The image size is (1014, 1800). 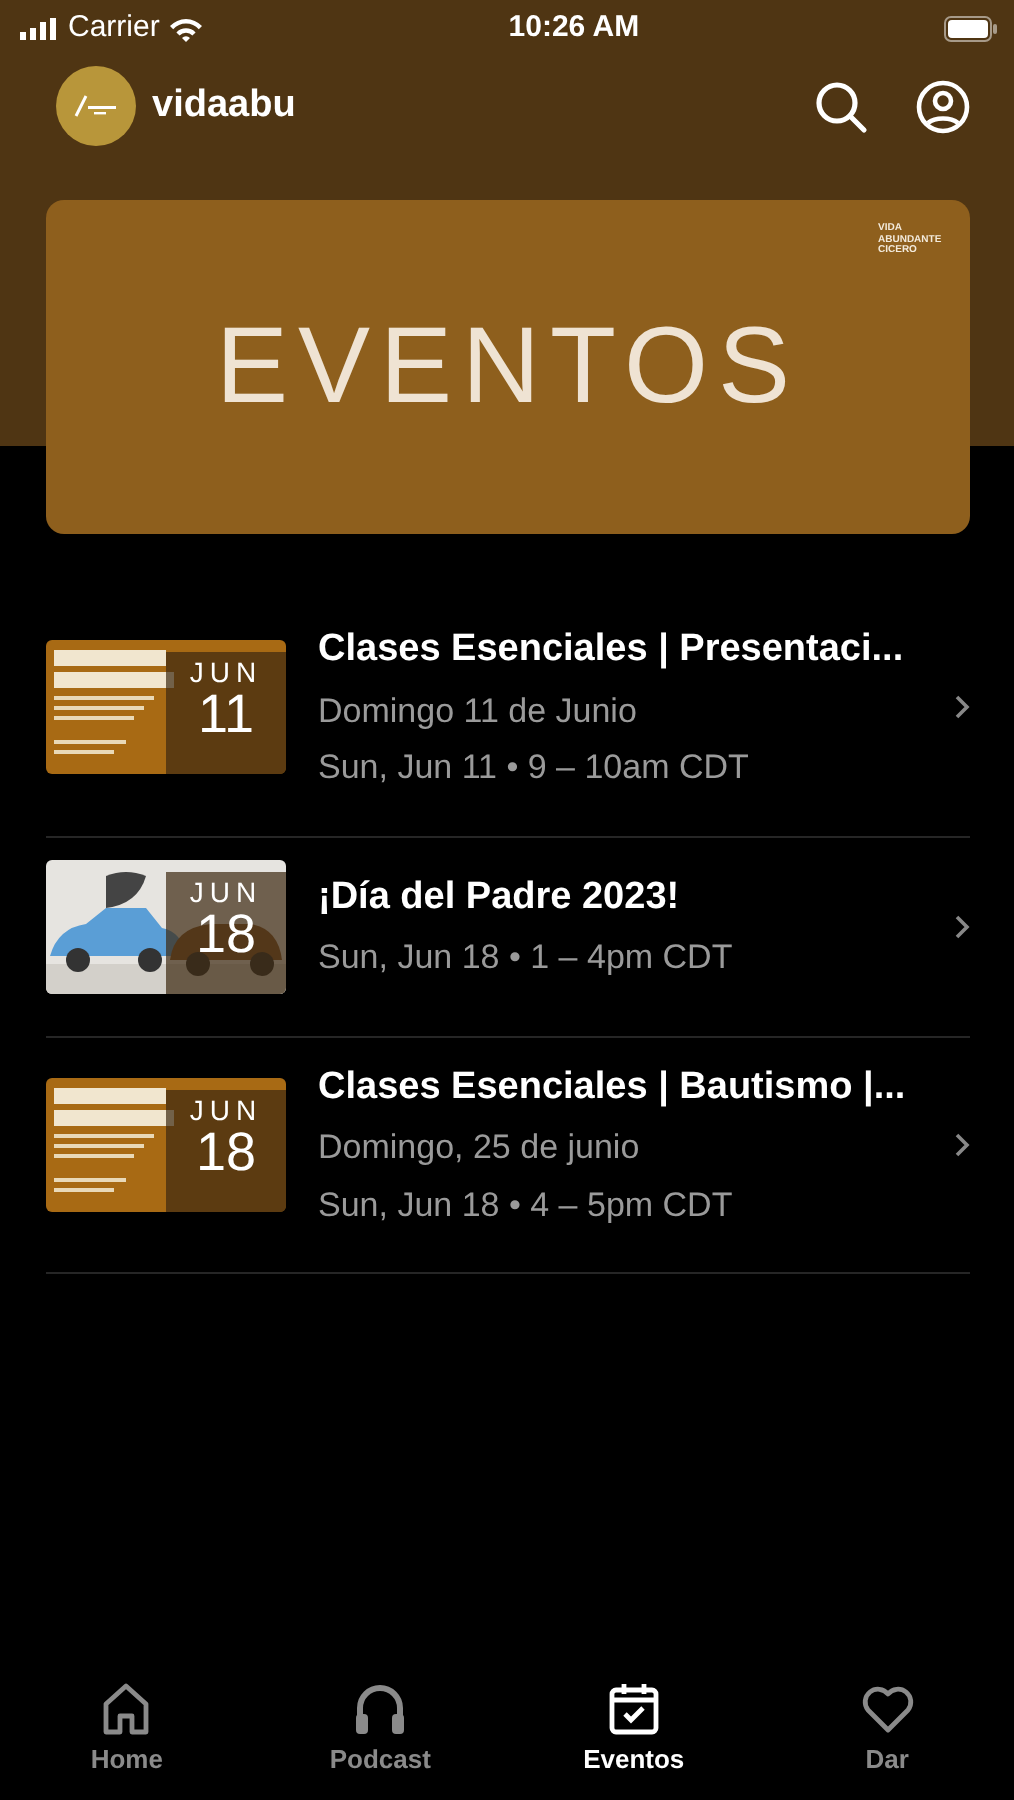 I want to click on event-detail: Domingo, 25 de junio, so click(x=480, y=1148).